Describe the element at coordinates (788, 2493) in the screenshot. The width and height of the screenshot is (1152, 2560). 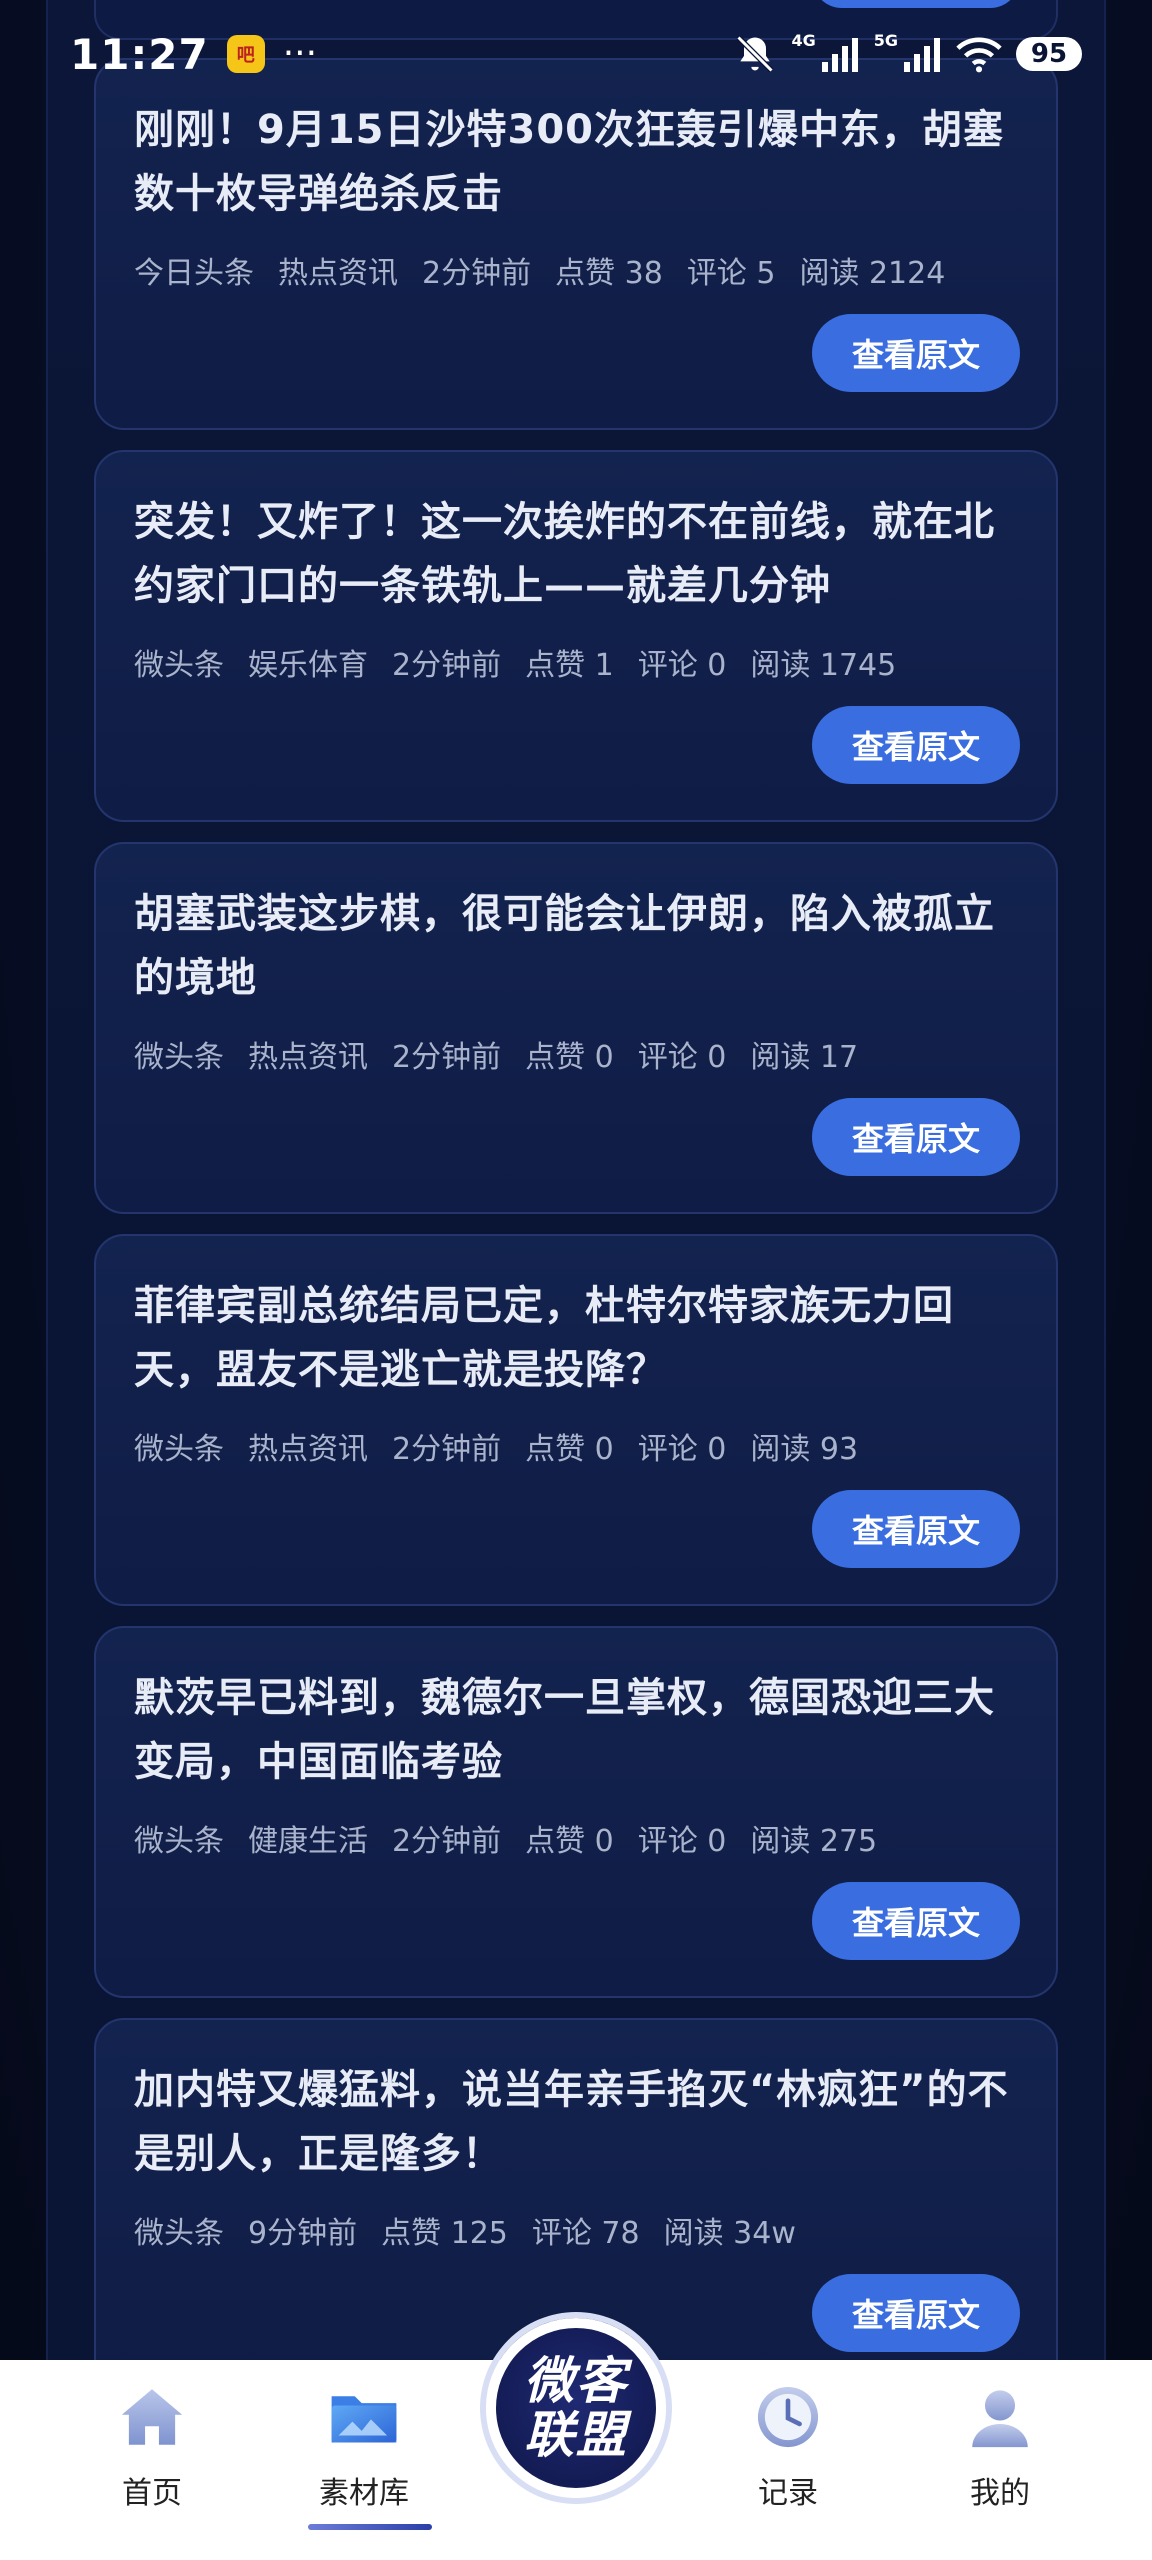
I see `nav-label-records: 记录` at that location.